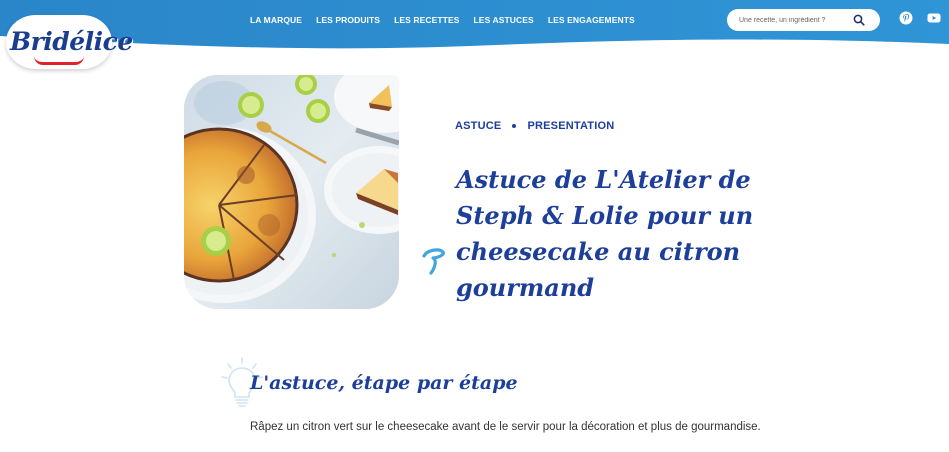 The image size is (949, 452). Describe the element at coordinates (433, 261) in the screenshot. I see `squiggle-decoration-icon` at that location.